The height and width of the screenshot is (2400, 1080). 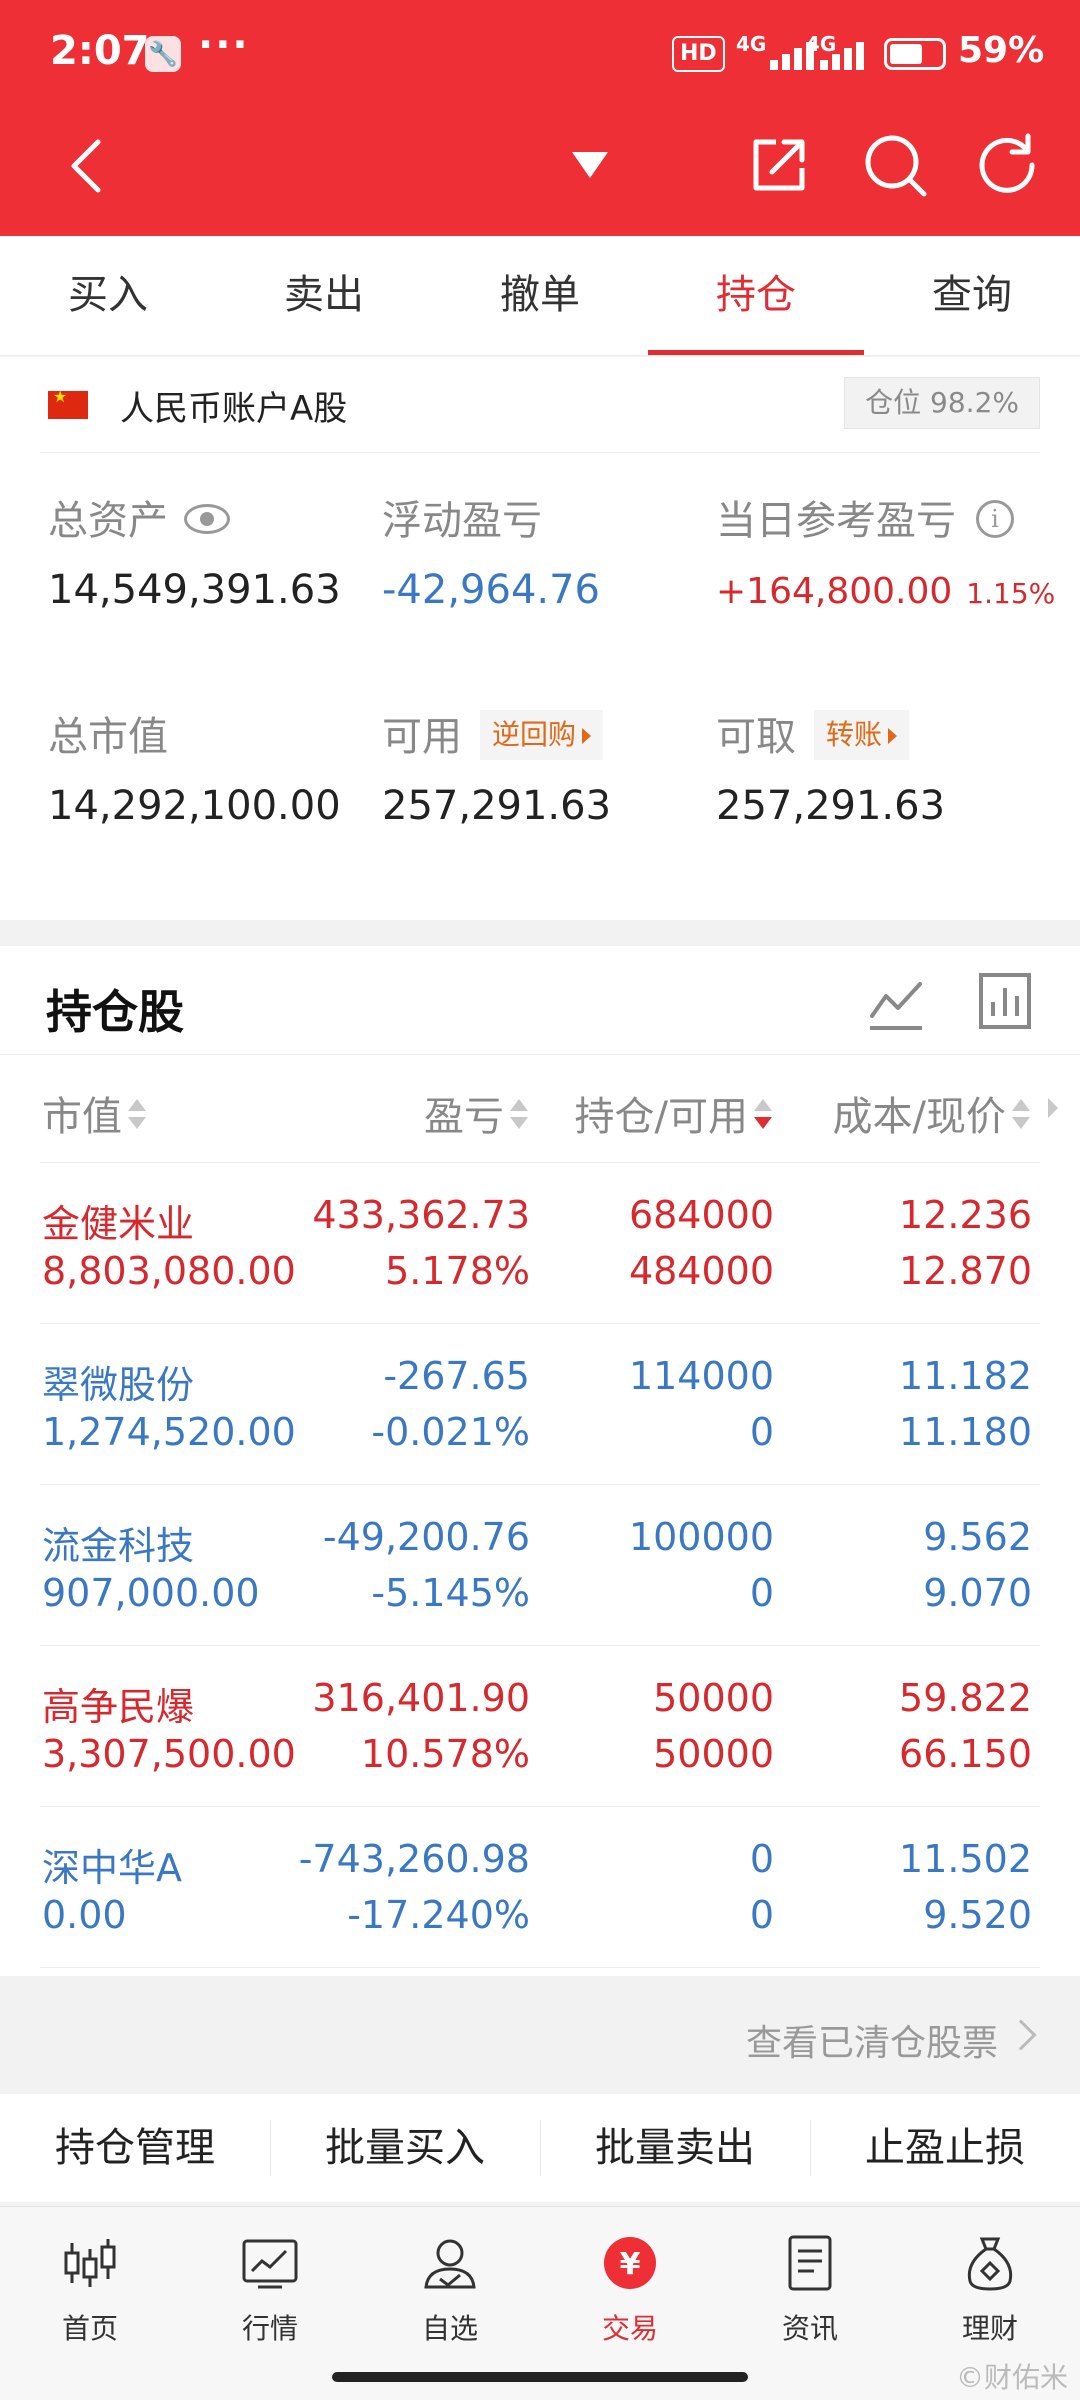 I want to click on stock-current-price: 11.180, so click(x=965, y=1432).